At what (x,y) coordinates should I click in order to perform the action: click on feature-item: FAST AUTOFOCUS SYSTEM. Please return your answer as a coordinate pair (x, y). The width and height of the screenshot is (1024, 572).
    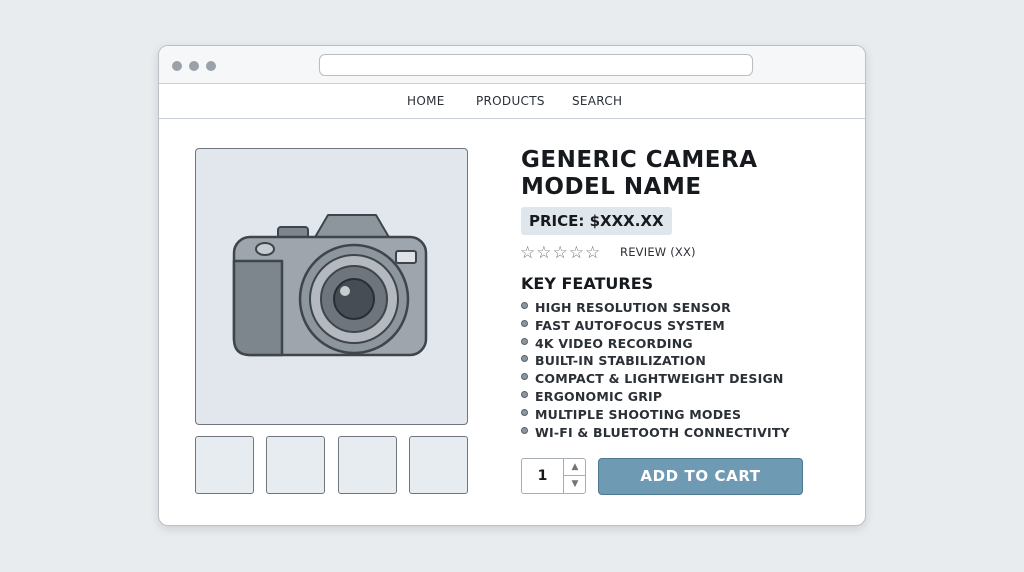
    Looking at the image, I should click on (655, 324).